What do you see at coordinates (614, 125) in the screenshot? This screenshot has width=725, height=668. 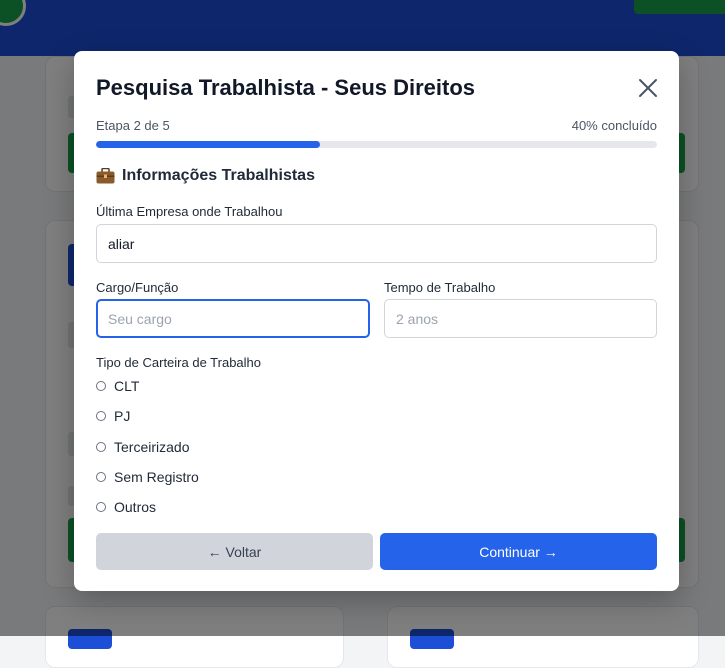 I see `progress-percent: 40% concluído` at bounding box center [614, 125].